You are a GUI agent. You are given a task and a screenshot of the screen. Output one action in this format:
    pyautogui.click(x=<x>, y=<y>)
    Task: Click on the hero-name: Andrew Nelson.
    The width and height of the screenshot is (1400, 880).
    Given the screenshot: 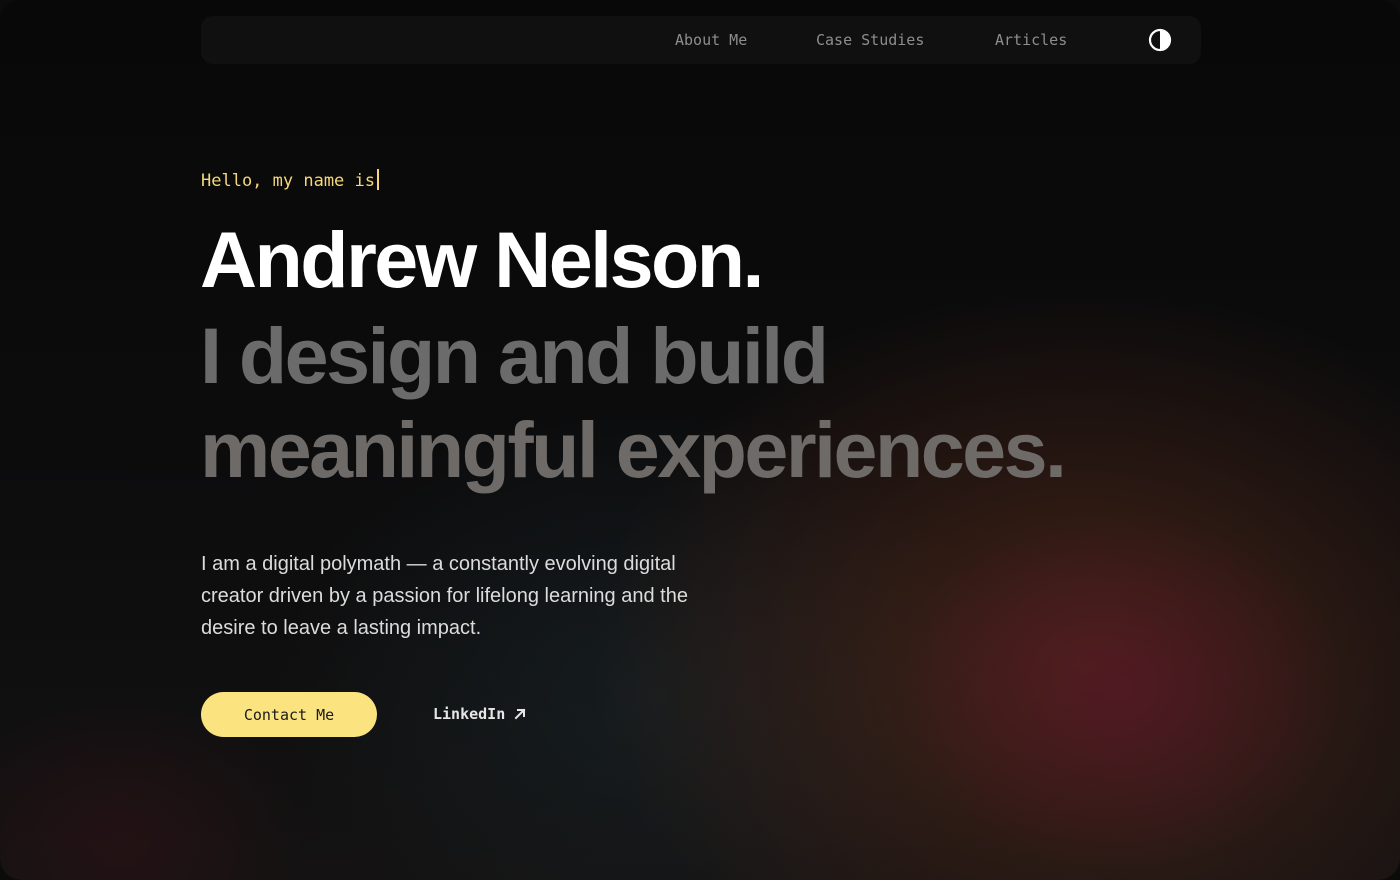 What is the action you would take?
    pyautogui.click(x=482, y=259)
    